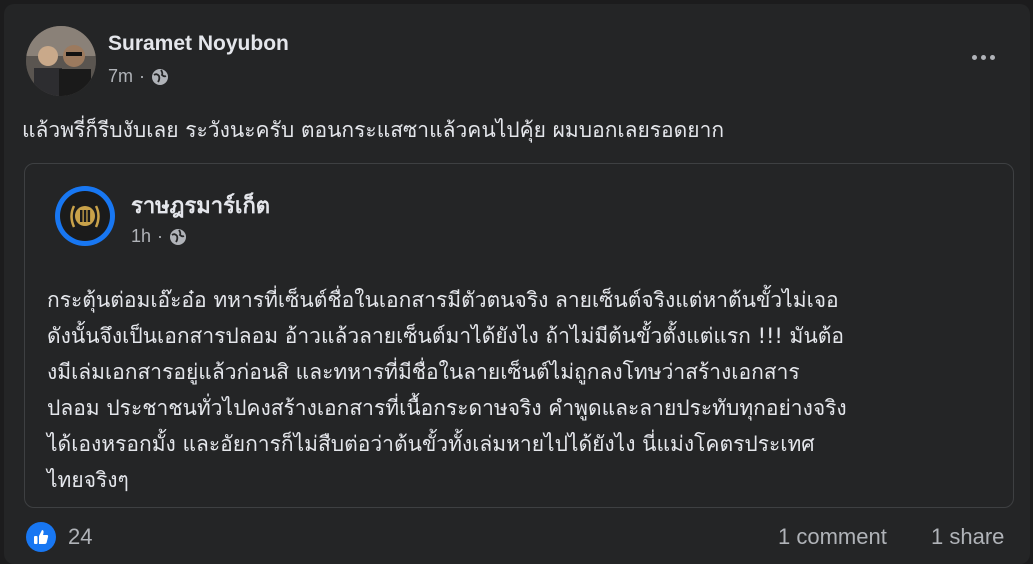 Image resolution: width=1033 pixels, height=564 pixels. Describe the element at coordinates (141, 236) in the screenshot. I see `shared-post-time: 1h` at that location.